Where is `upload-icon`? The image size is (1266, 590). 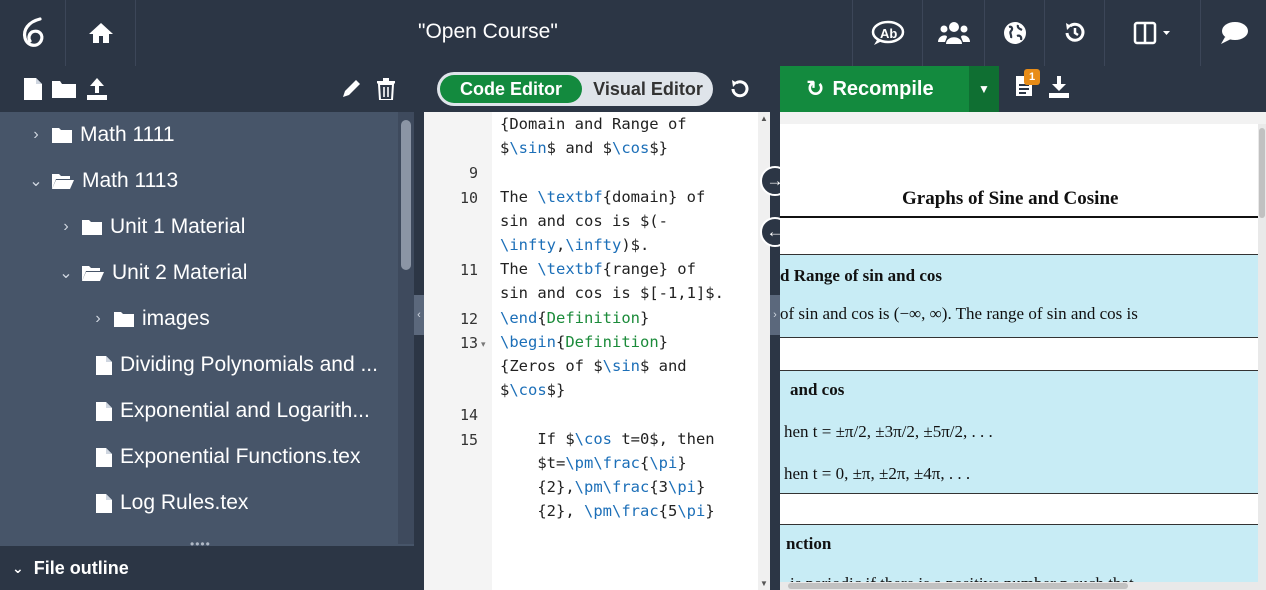
upload-icon is located at coordinates (97, 91).